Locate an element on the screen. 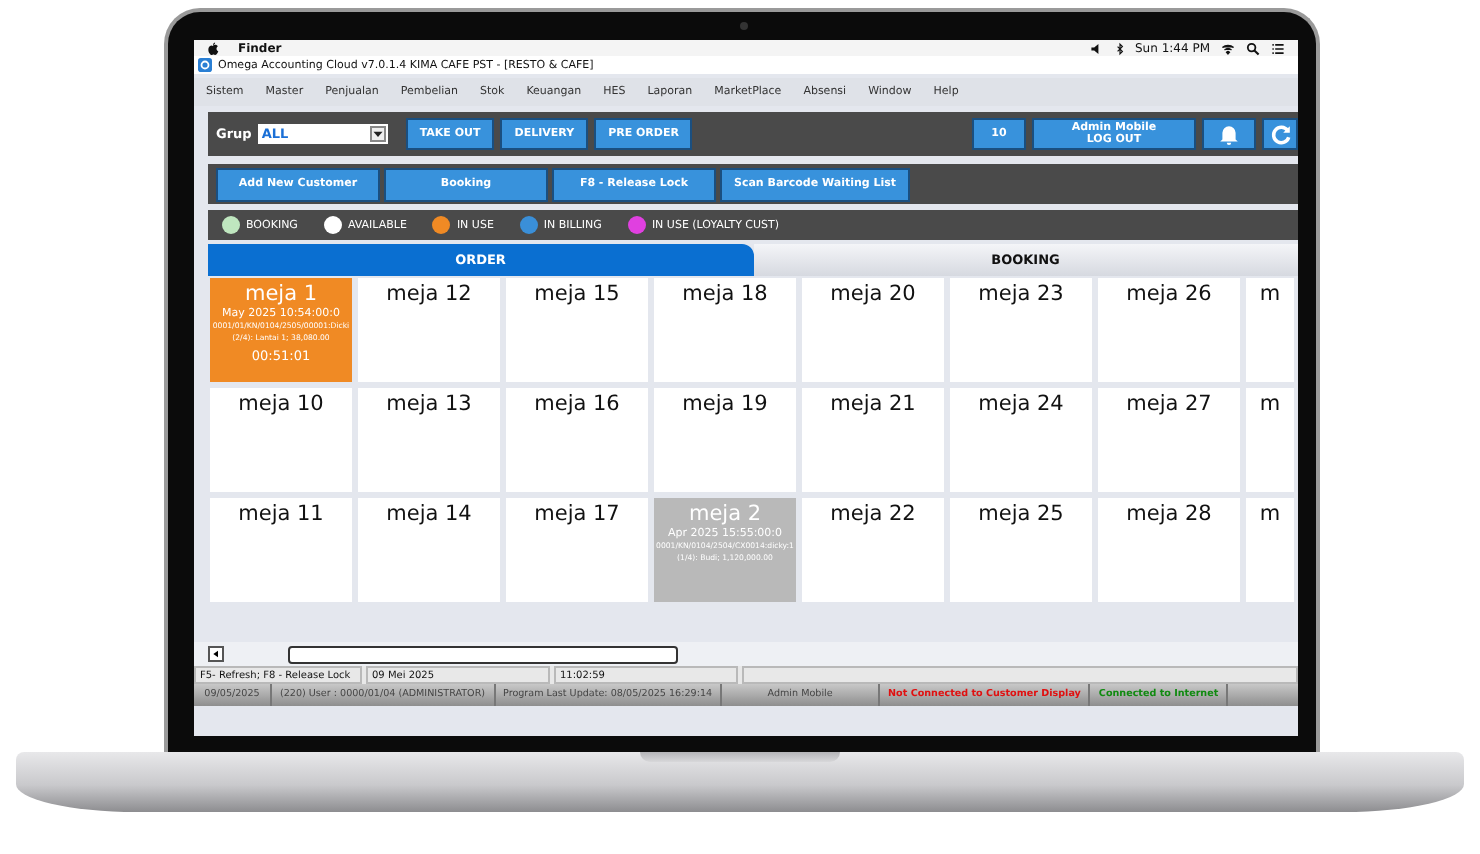 Image resolution: width=1480 pixels, height=854 pixels. left-arrow-icon is located at coordinates (216, 654).